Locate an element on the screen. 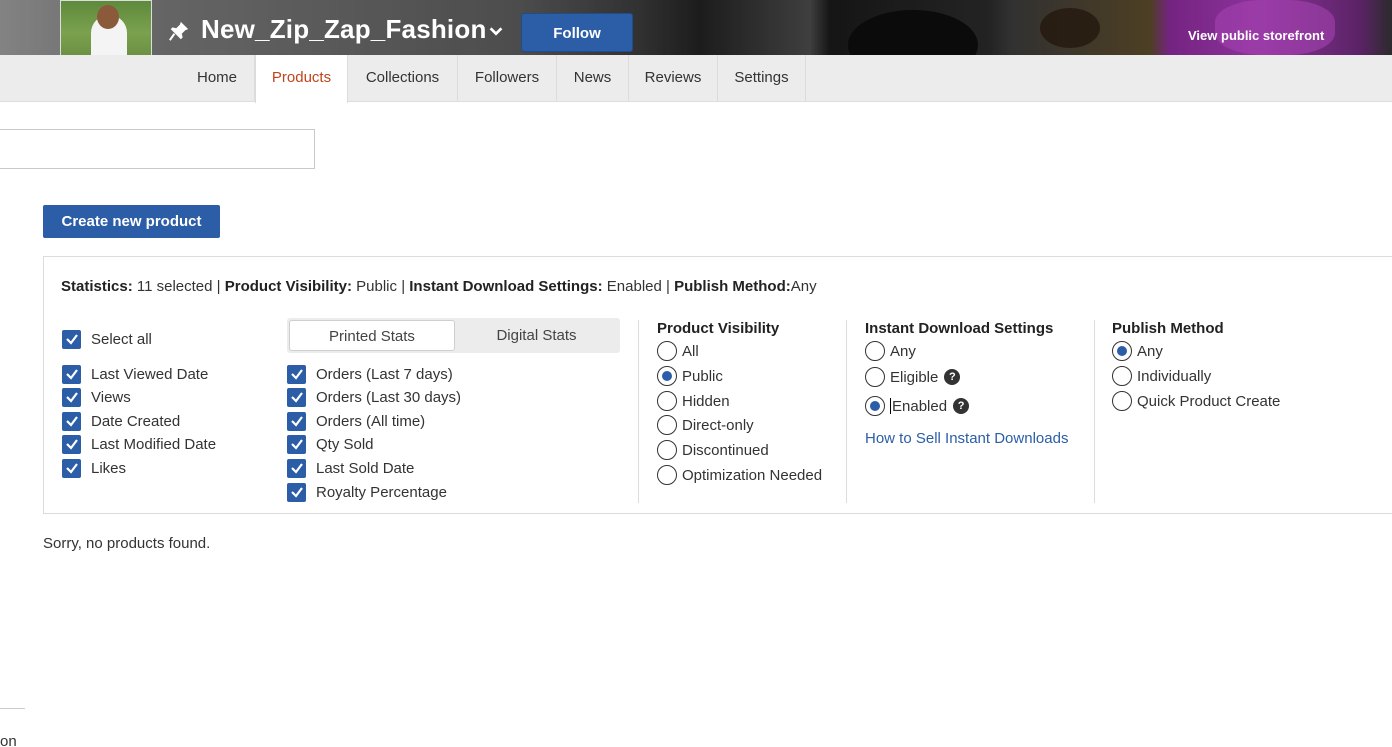  footer-text-fragment: on is located at coordinates (8, 740).